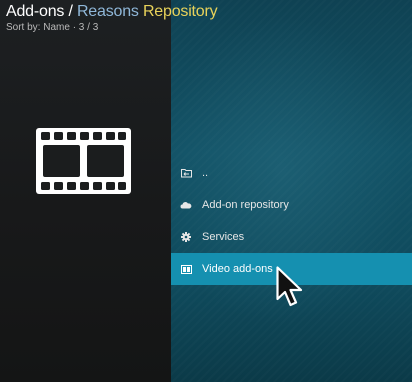 This screenshot has height=382, width=412. Describe the element at coordinates (205, 173) in the screenshot. I see `list-item-label: ..` at that location.